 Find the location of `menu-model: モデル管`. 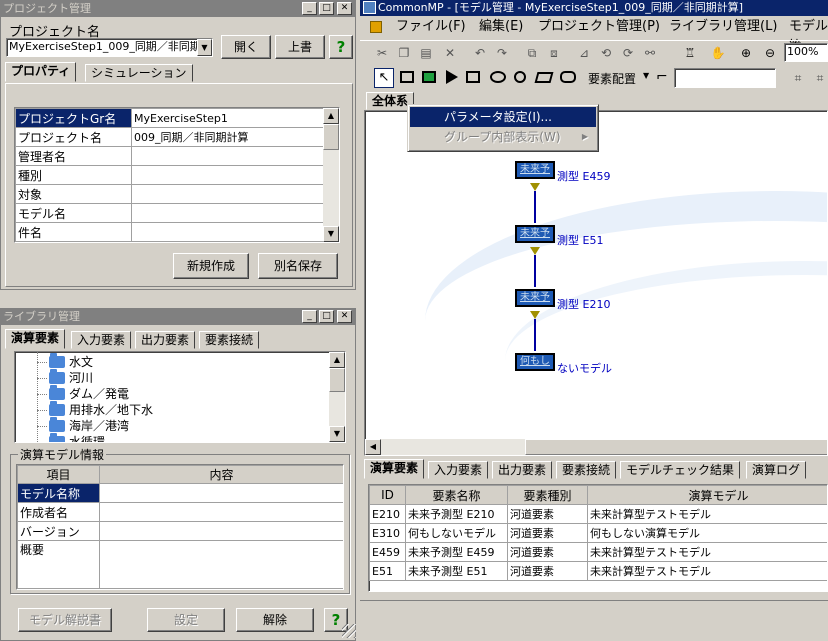

menu-model: モデル管 is located at coordinates (808, 35).